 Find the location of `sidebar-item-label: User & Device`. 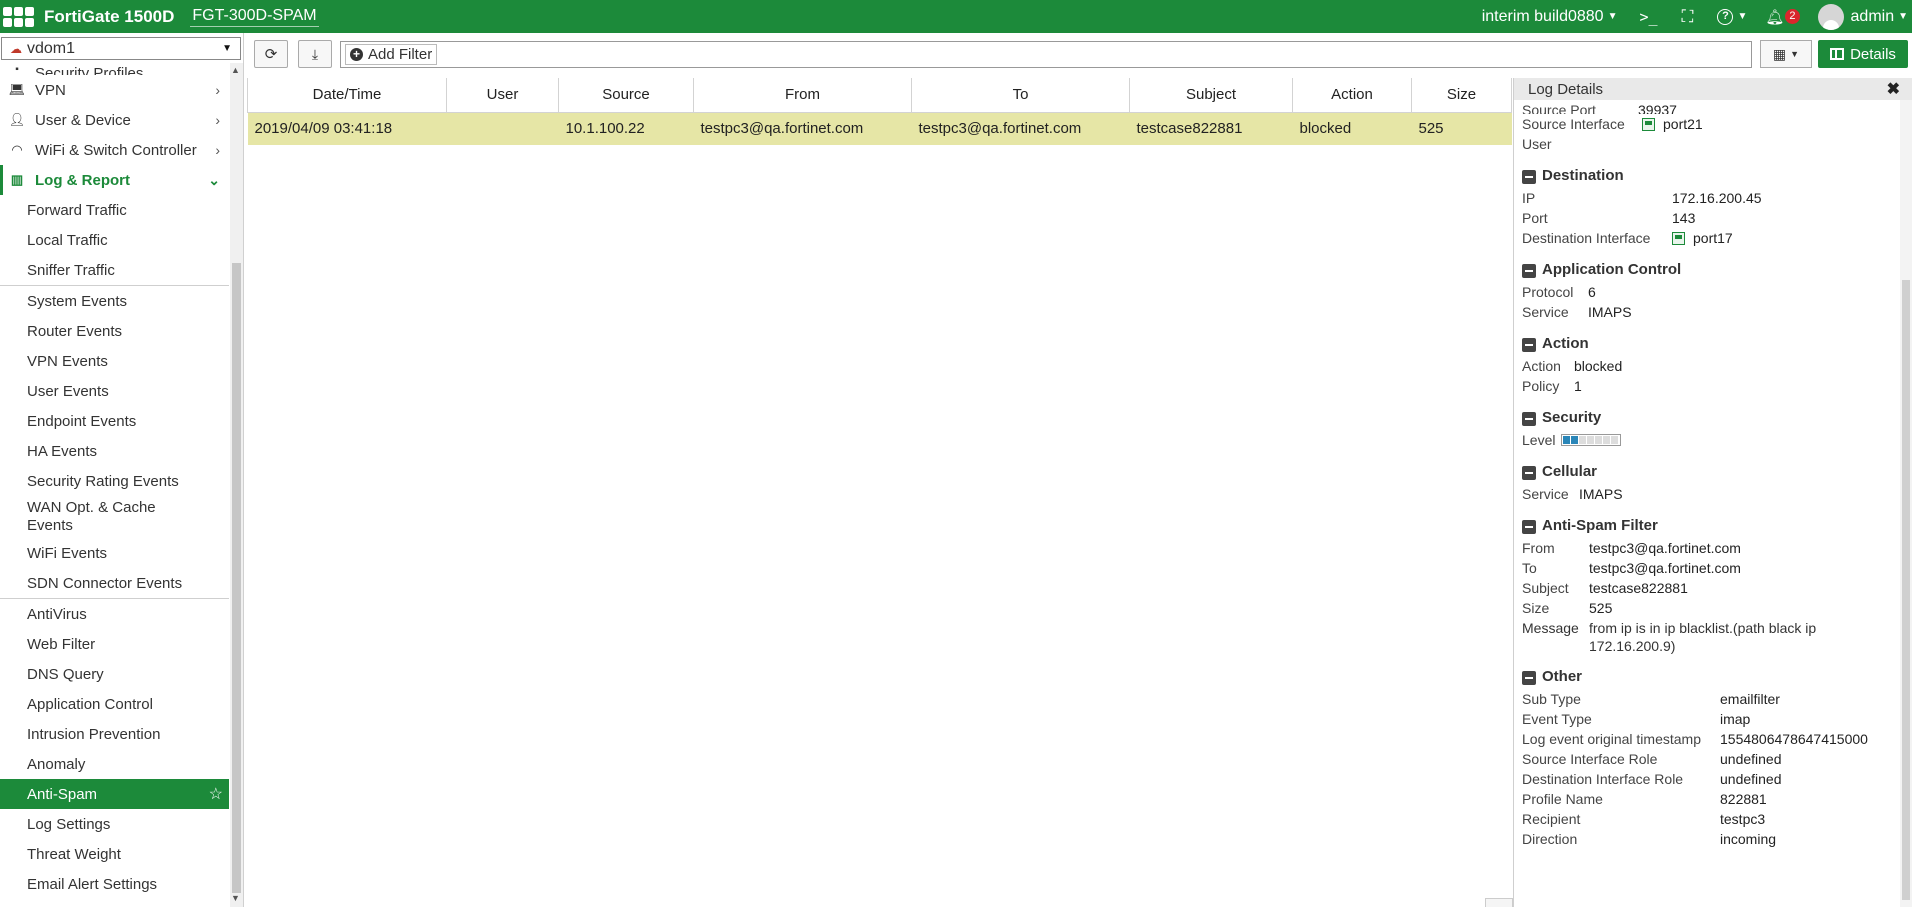

sidebar-item-label: User & Device is located at coordinates (83, 120).